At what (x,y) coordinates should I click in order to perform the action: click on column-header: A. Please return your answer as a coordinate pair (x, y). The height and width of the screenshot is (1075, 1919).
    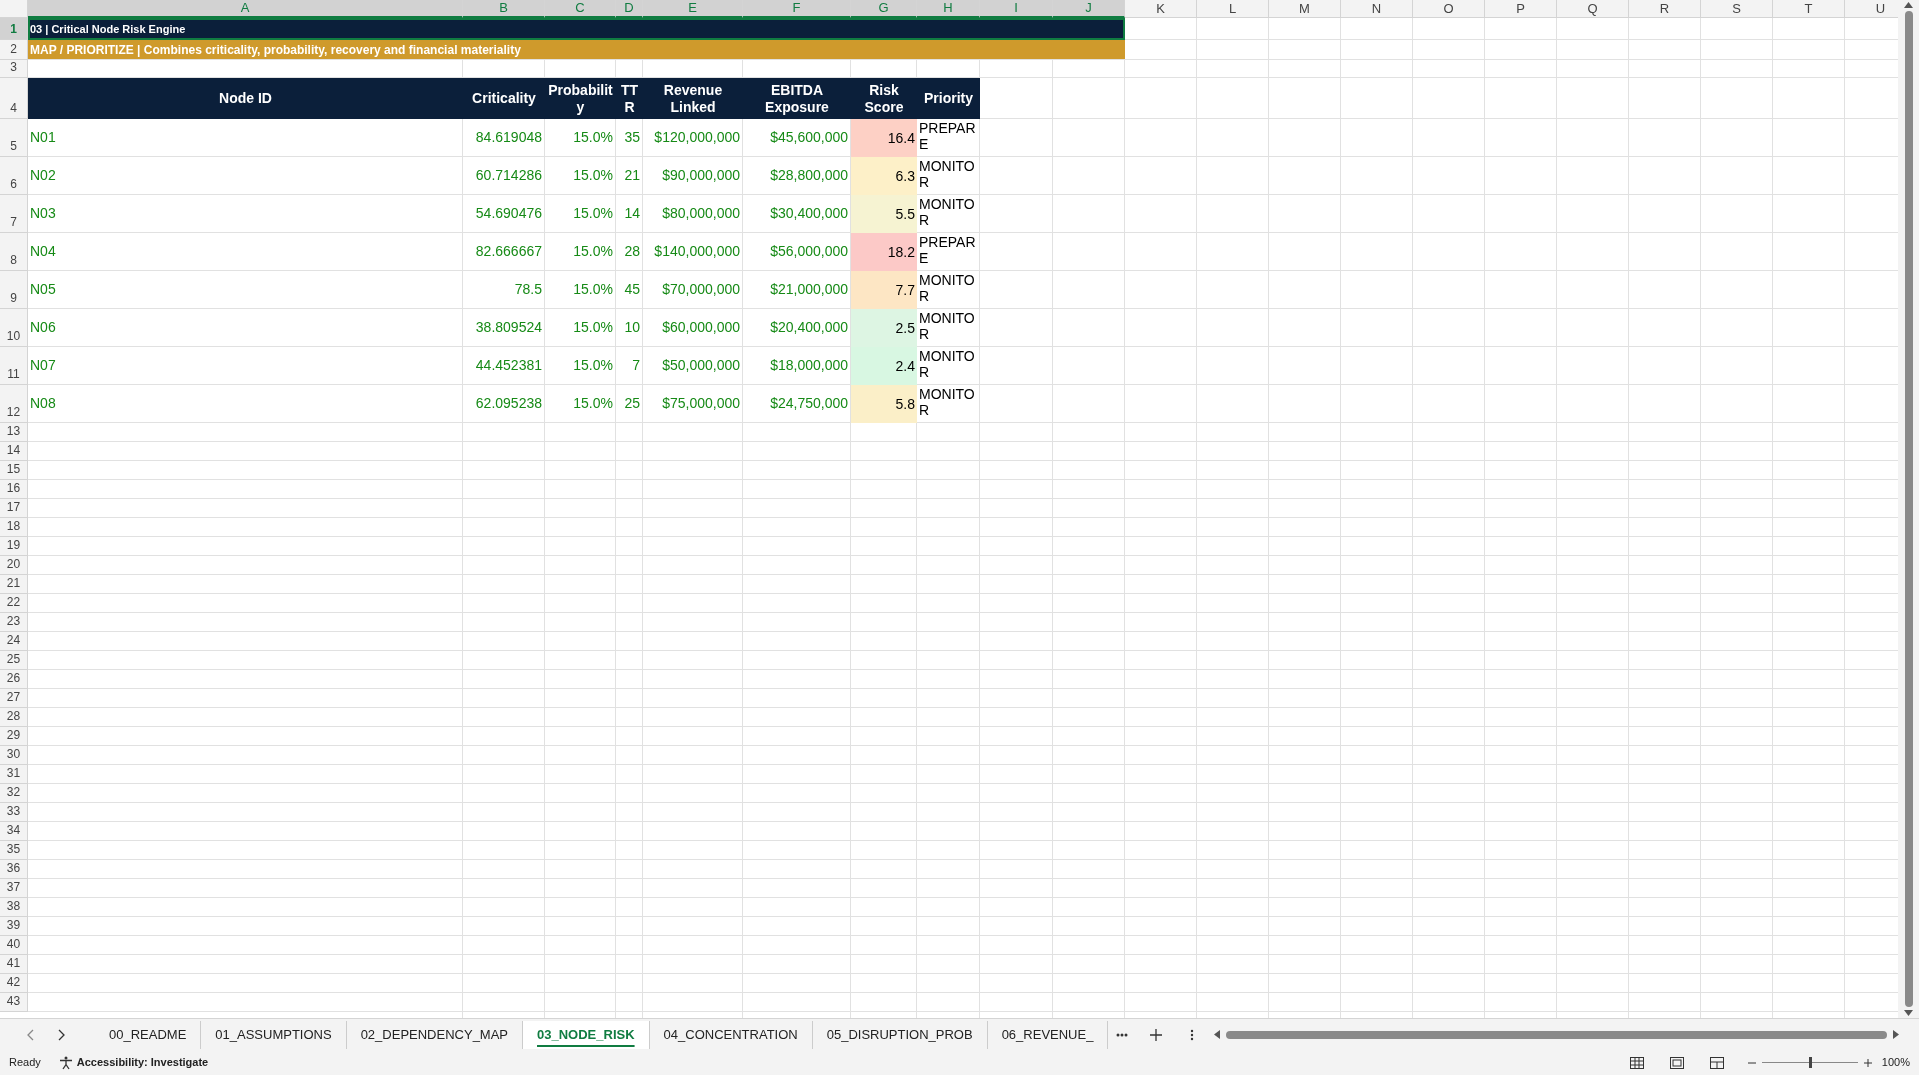
    Looking at the image, I should click on (245, 9).